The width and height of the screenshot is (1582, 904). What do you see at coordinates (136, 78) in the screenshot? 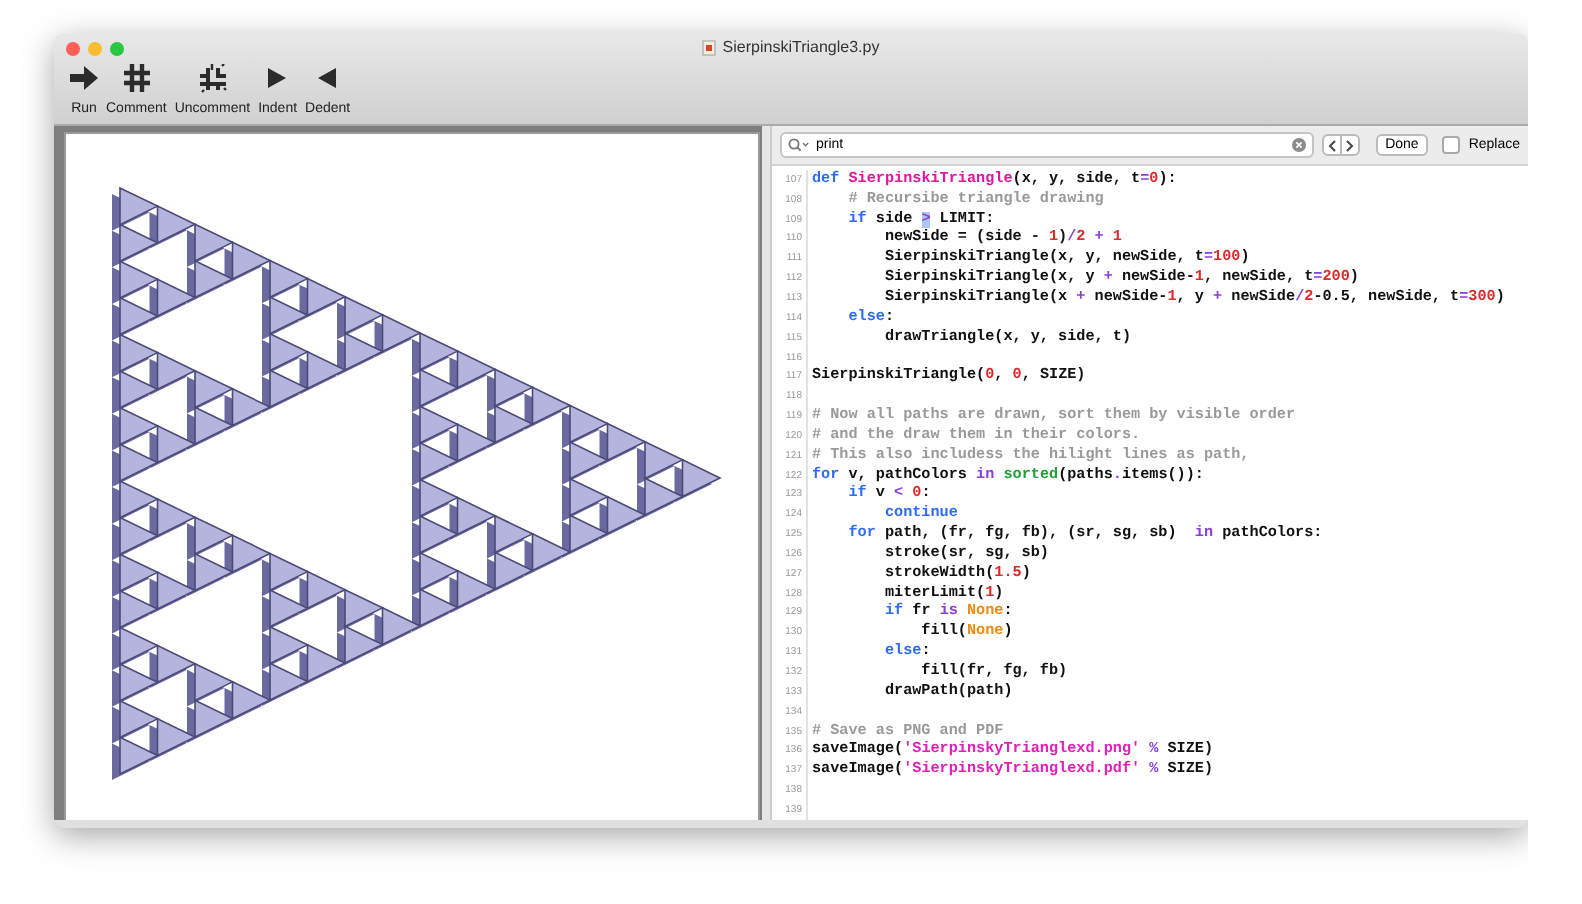
I see `hash-icon` at bounding box center [136, 78].